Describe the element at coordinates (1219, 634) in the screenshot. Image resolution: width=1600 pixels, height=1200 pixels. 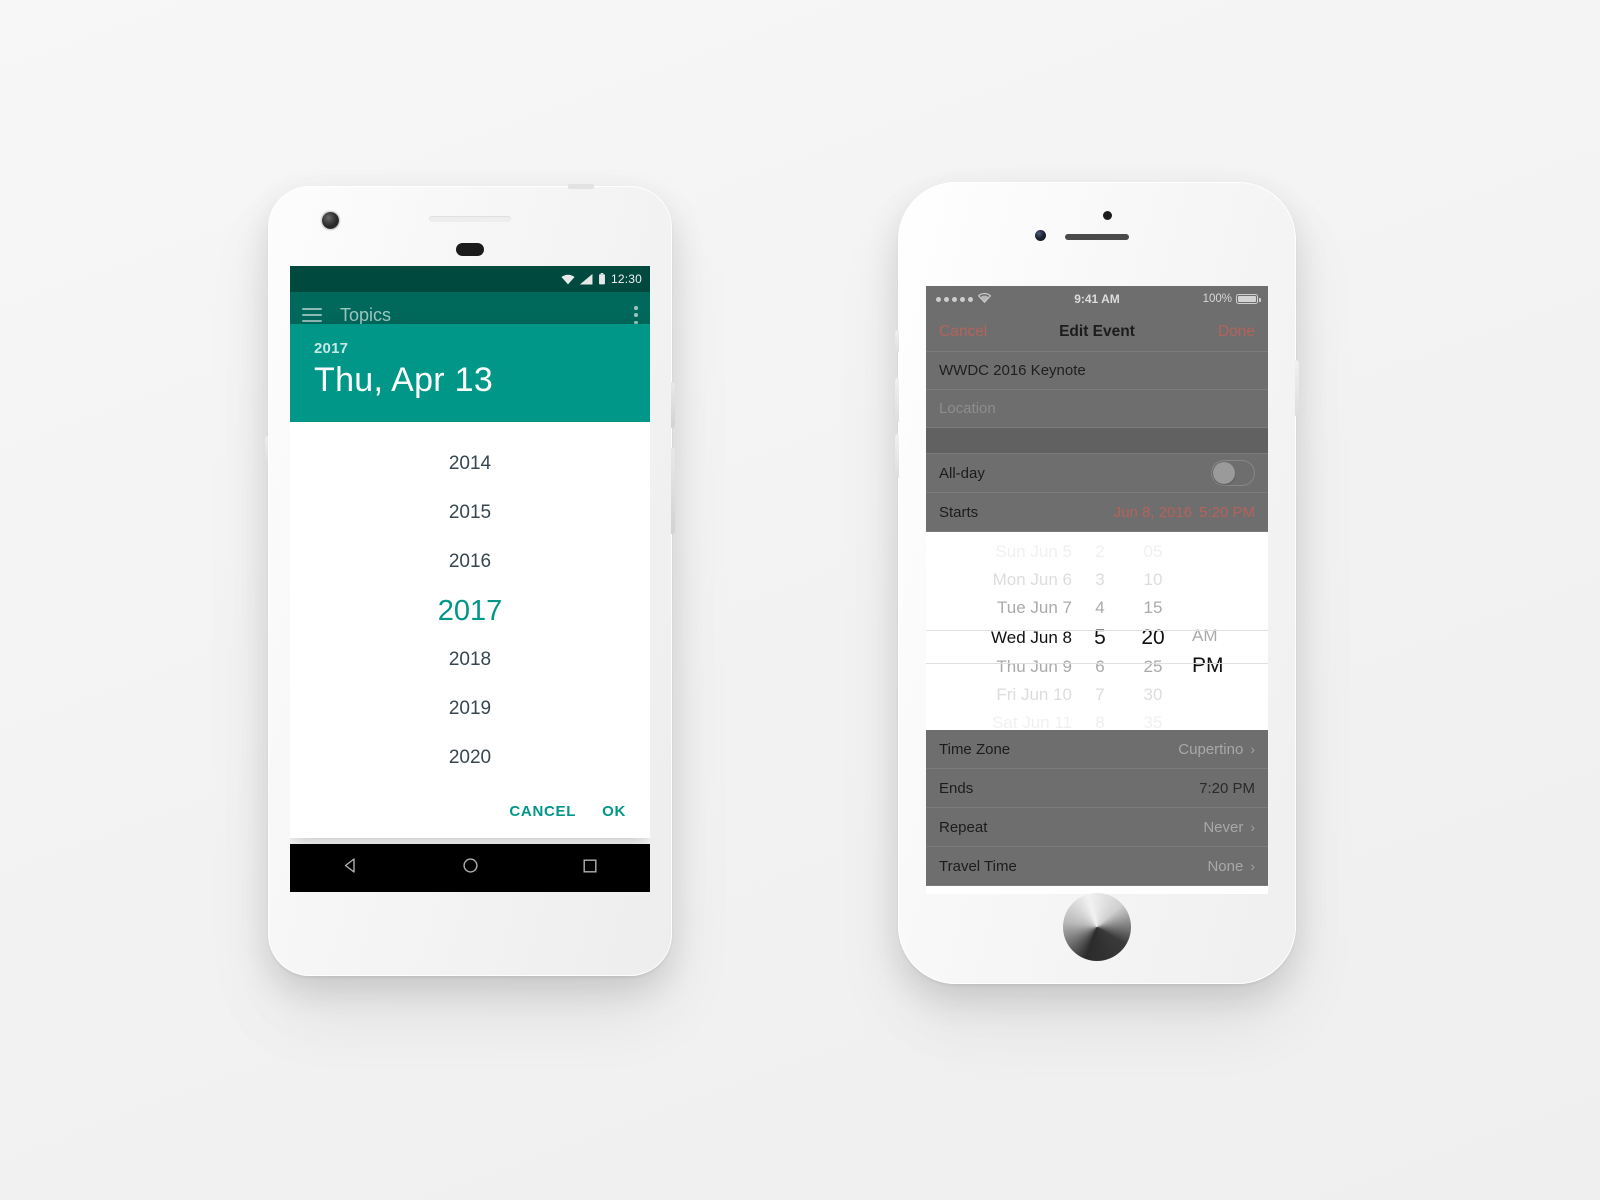
I see `picker-column-meridiem: AM PM` at that location.